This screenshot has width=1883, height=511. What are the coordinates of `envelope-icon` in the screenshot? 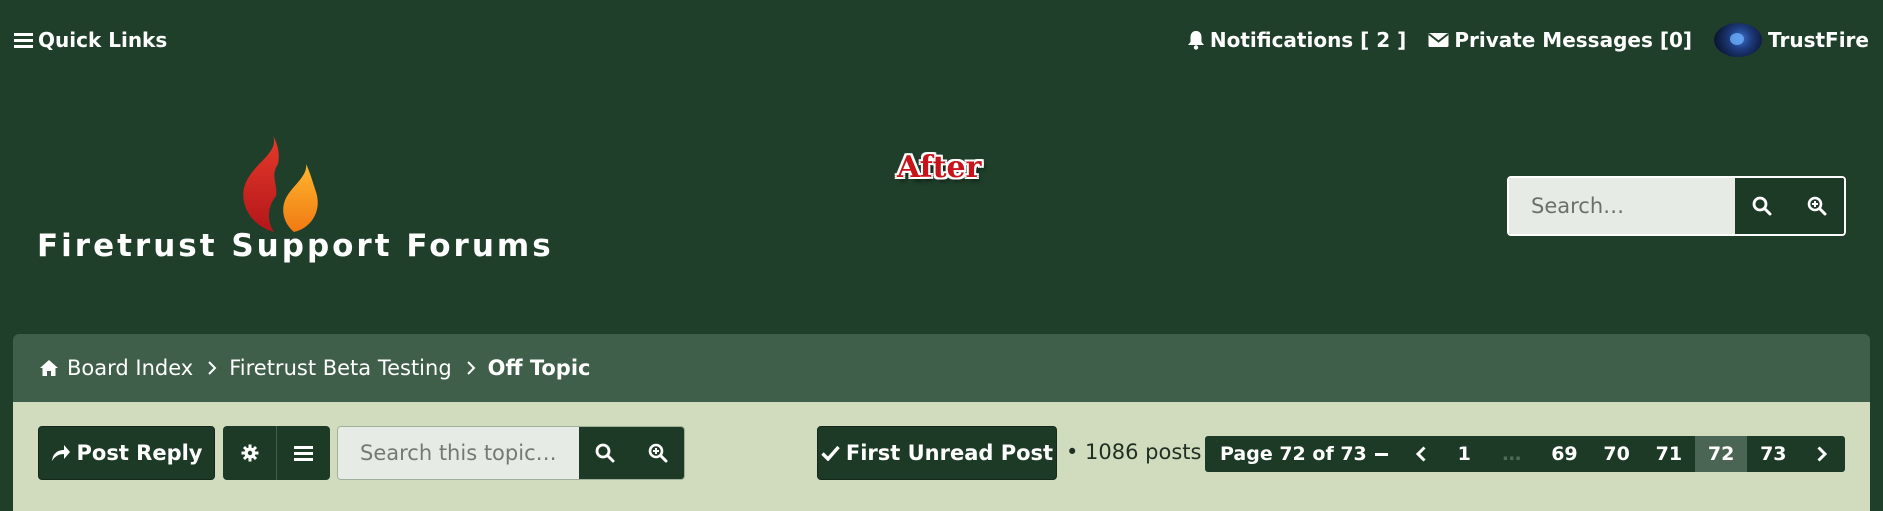 It's located at (1438, 40).